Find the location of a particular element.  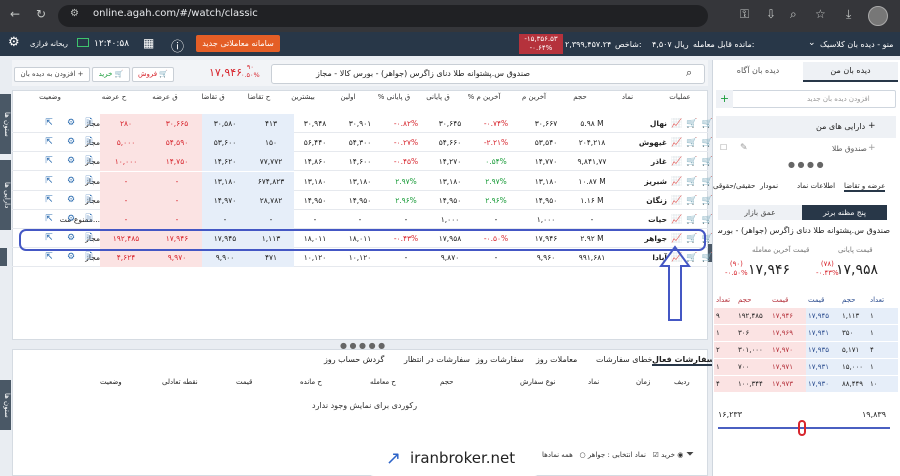

column-header: حجم is located at coordinates (580, 97).